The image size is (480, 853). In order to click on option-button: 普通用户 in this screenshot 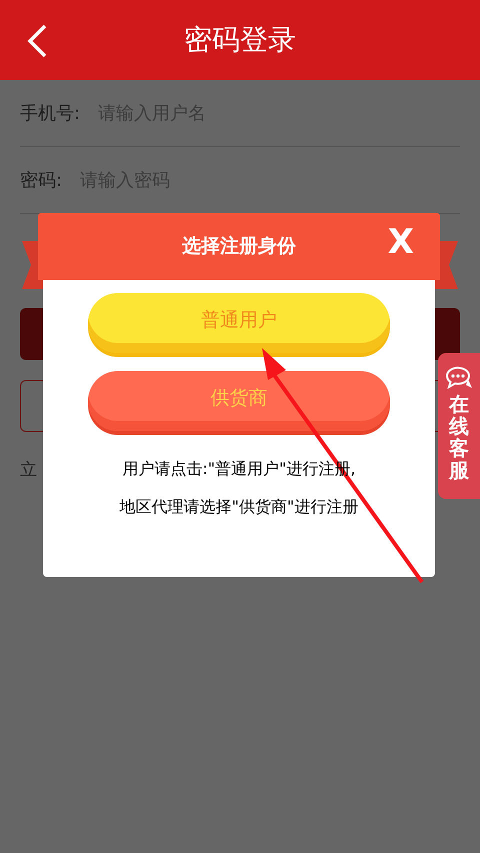, I will do `click(239, 323)`.